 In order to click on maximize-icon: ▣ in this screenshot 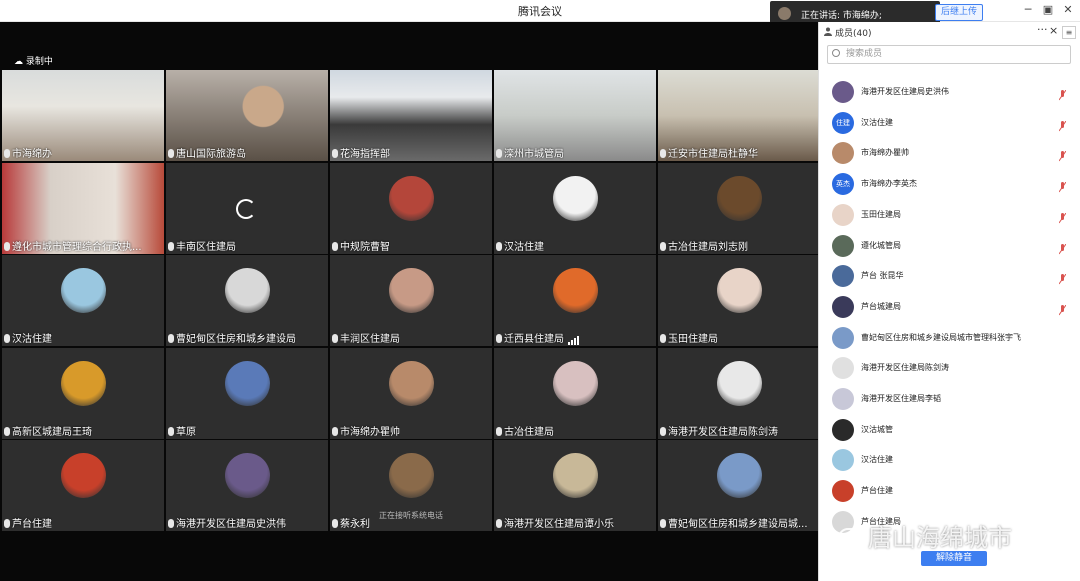, I will do `click(1048, 9)`.